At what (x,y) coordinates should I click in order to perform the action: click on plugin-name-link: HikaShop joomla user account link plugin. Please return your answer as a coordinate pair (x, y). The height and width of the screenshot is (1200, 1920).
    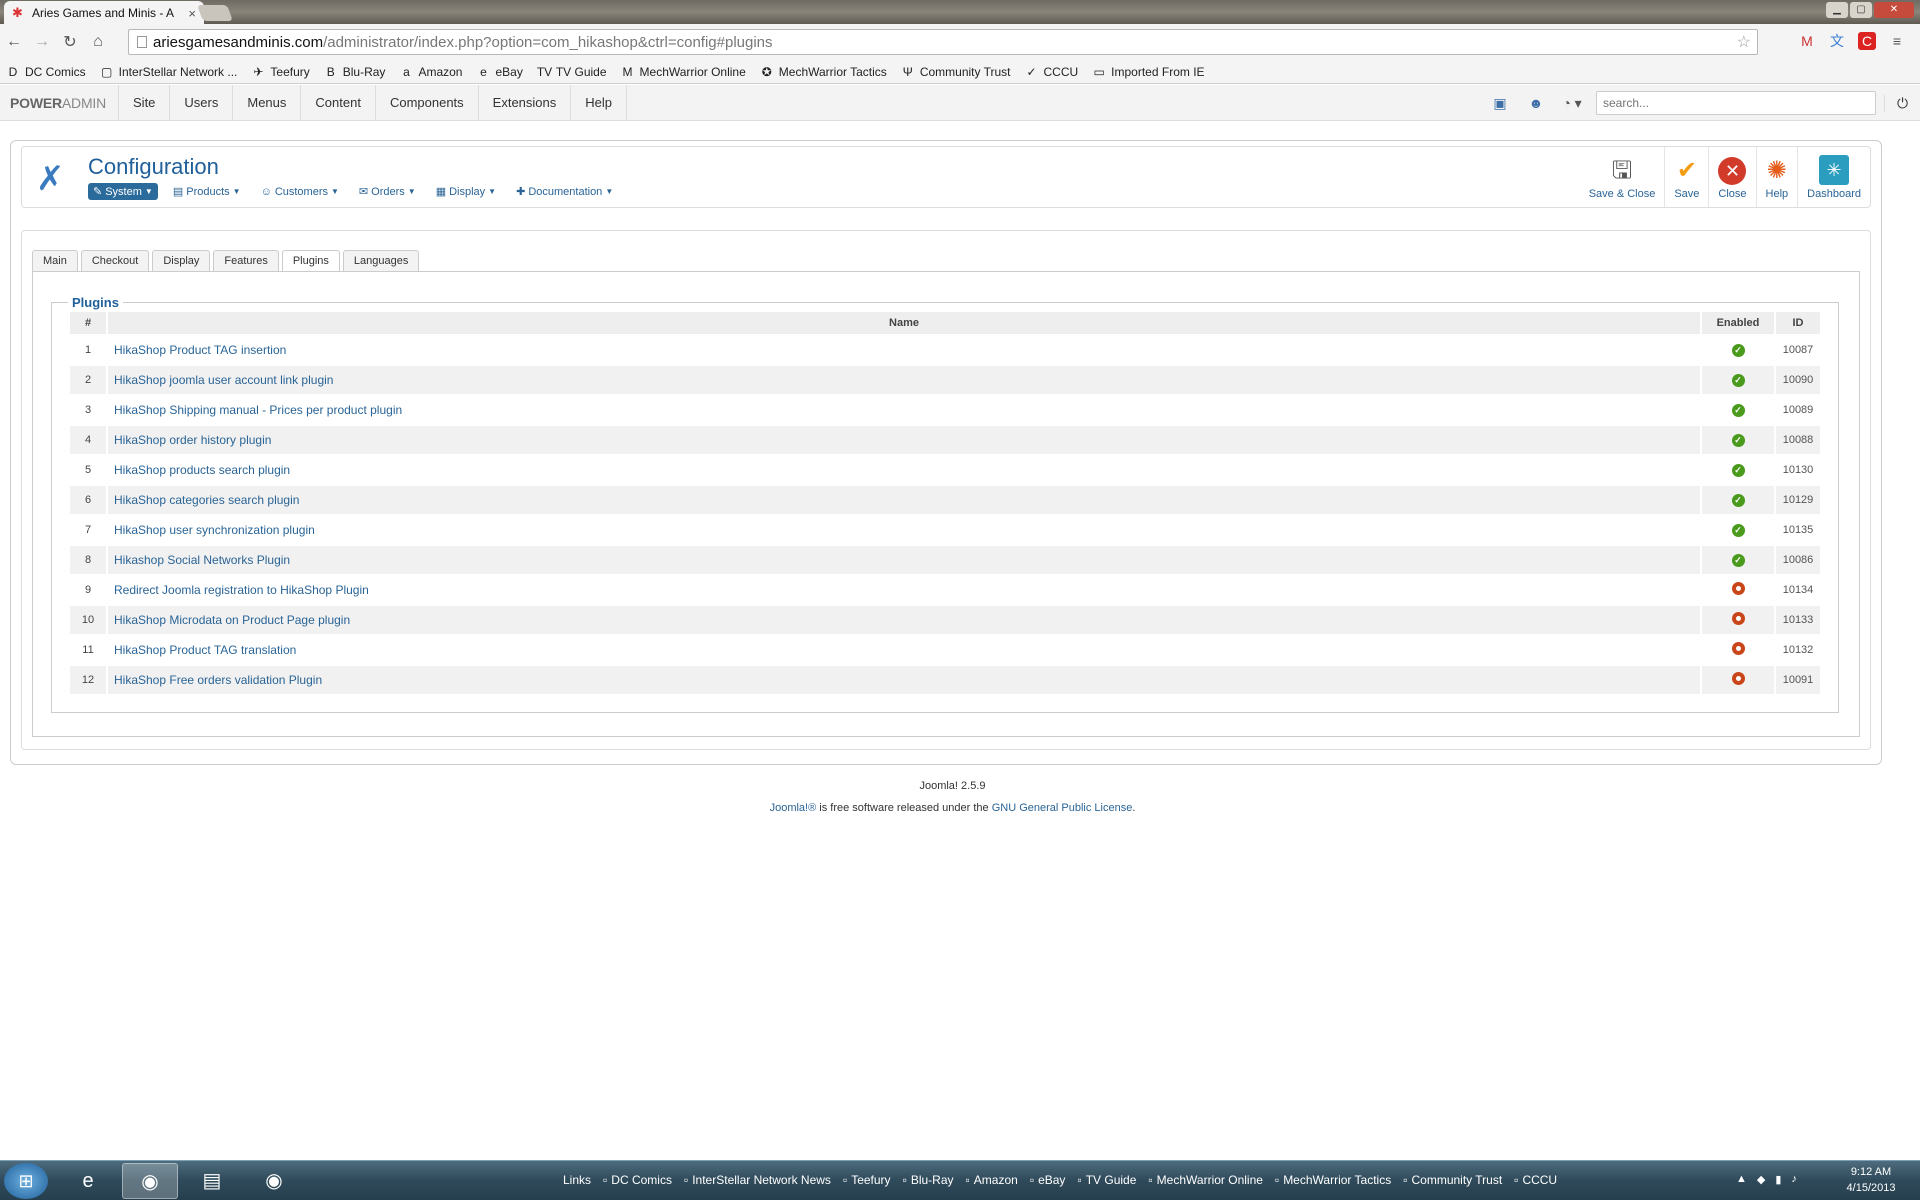
    Looking at the image, I should click on (904, 380).